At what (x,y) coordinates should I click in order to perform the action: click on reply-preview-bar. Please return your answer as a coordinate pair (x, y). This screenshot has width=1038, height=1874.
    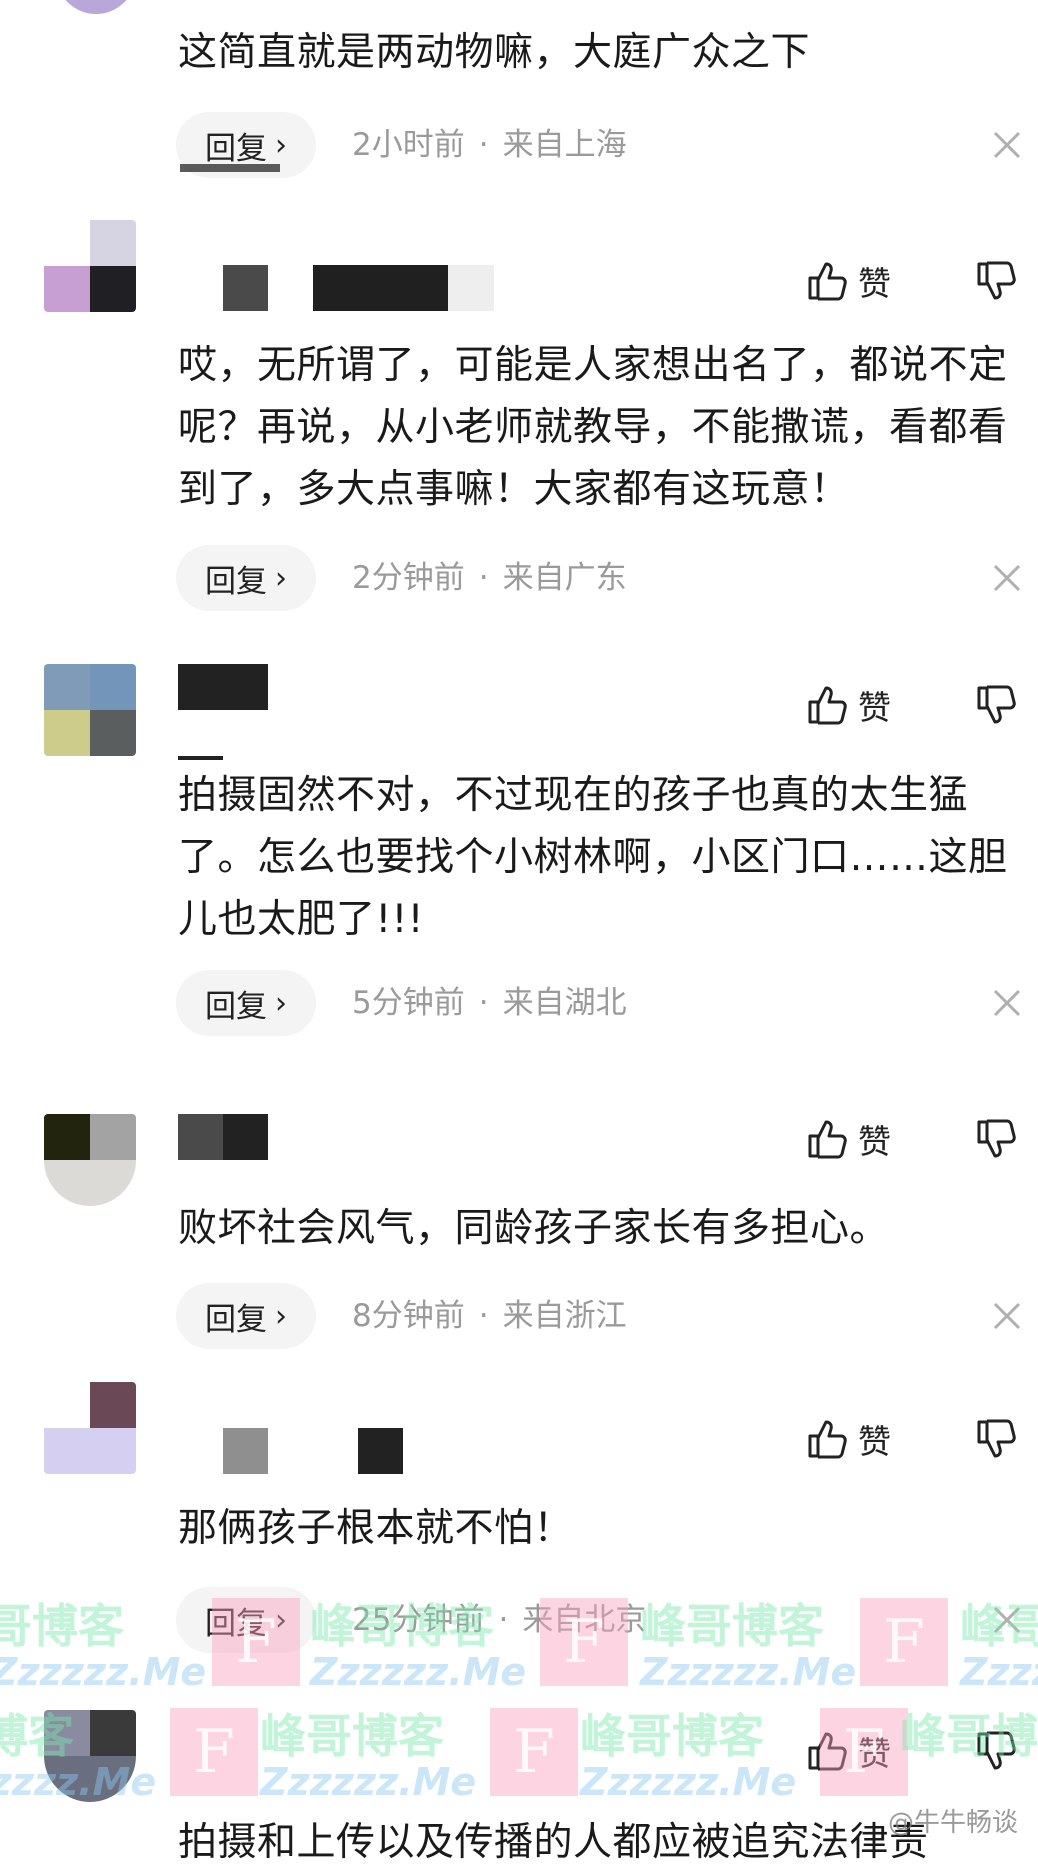
    Looking at the image, I should click on (230, 168).